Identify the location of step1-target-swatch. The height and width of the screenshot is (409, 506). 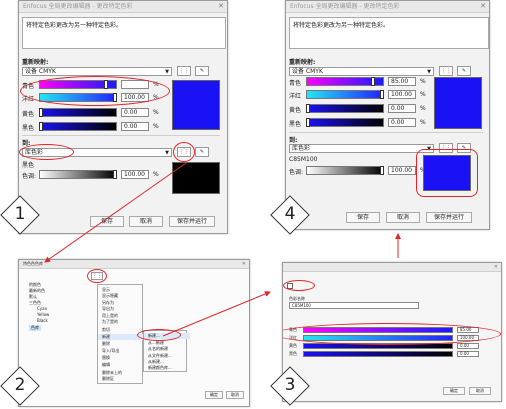
(196, 178).